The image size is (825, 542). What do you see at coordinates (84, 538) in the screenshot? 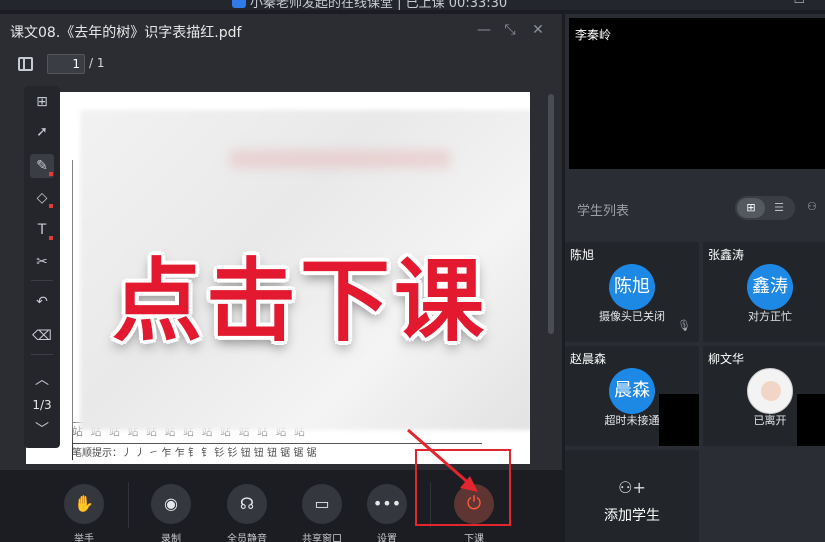
I see `raise-hand-label: 举手` at bounding box center [84, 538].